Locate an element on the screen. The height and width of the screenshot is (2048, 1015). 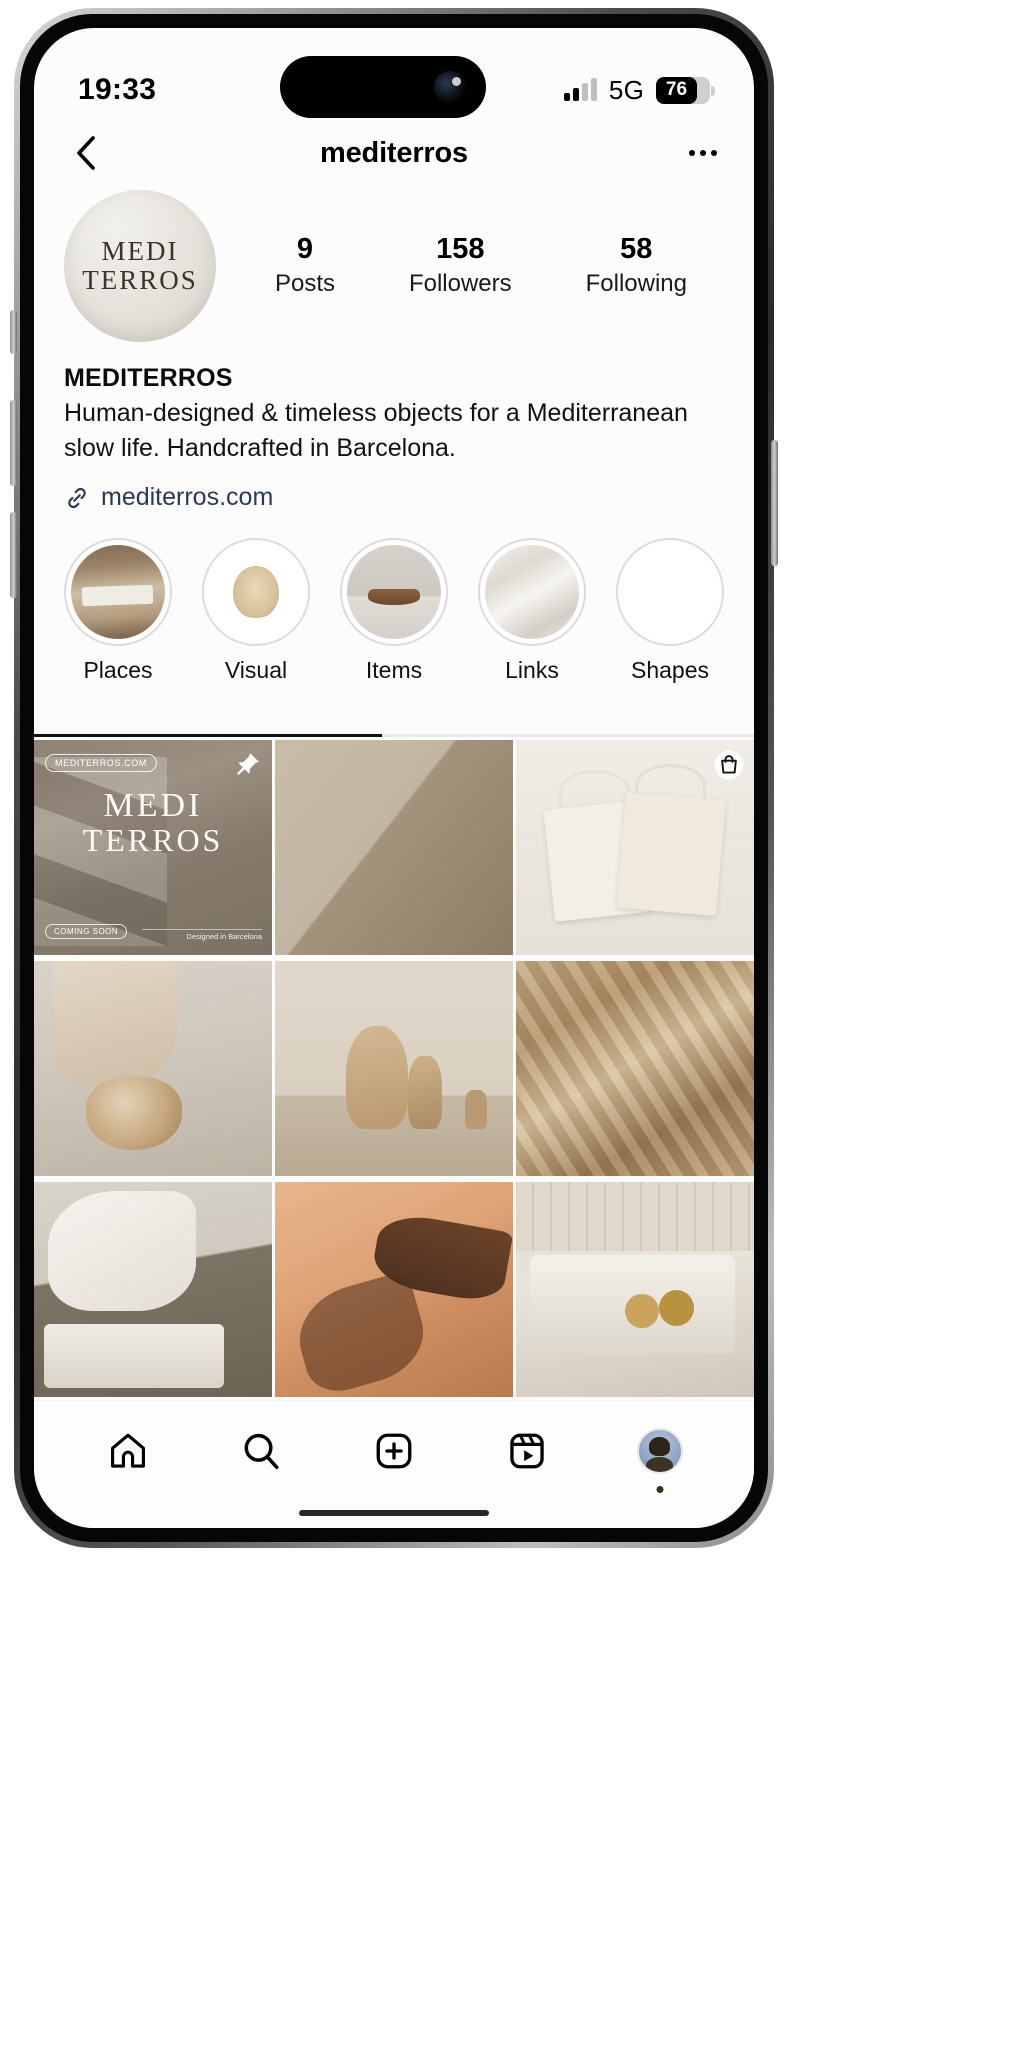
highlight-links: Links is located at coordinates (532, 611).